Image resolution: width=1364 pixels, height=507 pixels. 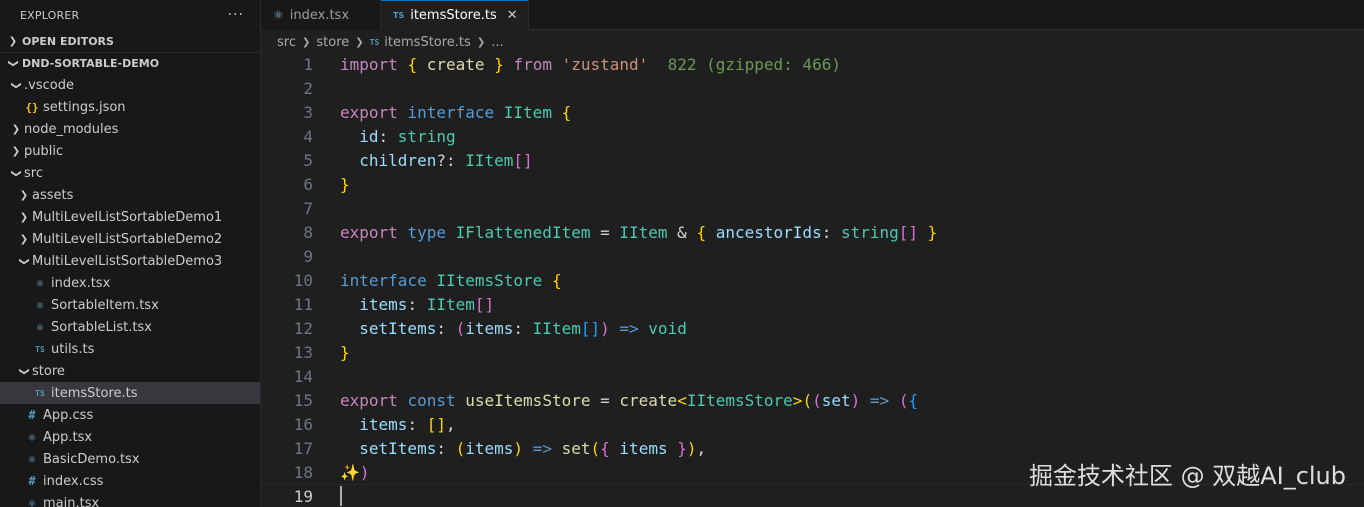 I want to click on line-number: 16, so click(x=303, y=424).